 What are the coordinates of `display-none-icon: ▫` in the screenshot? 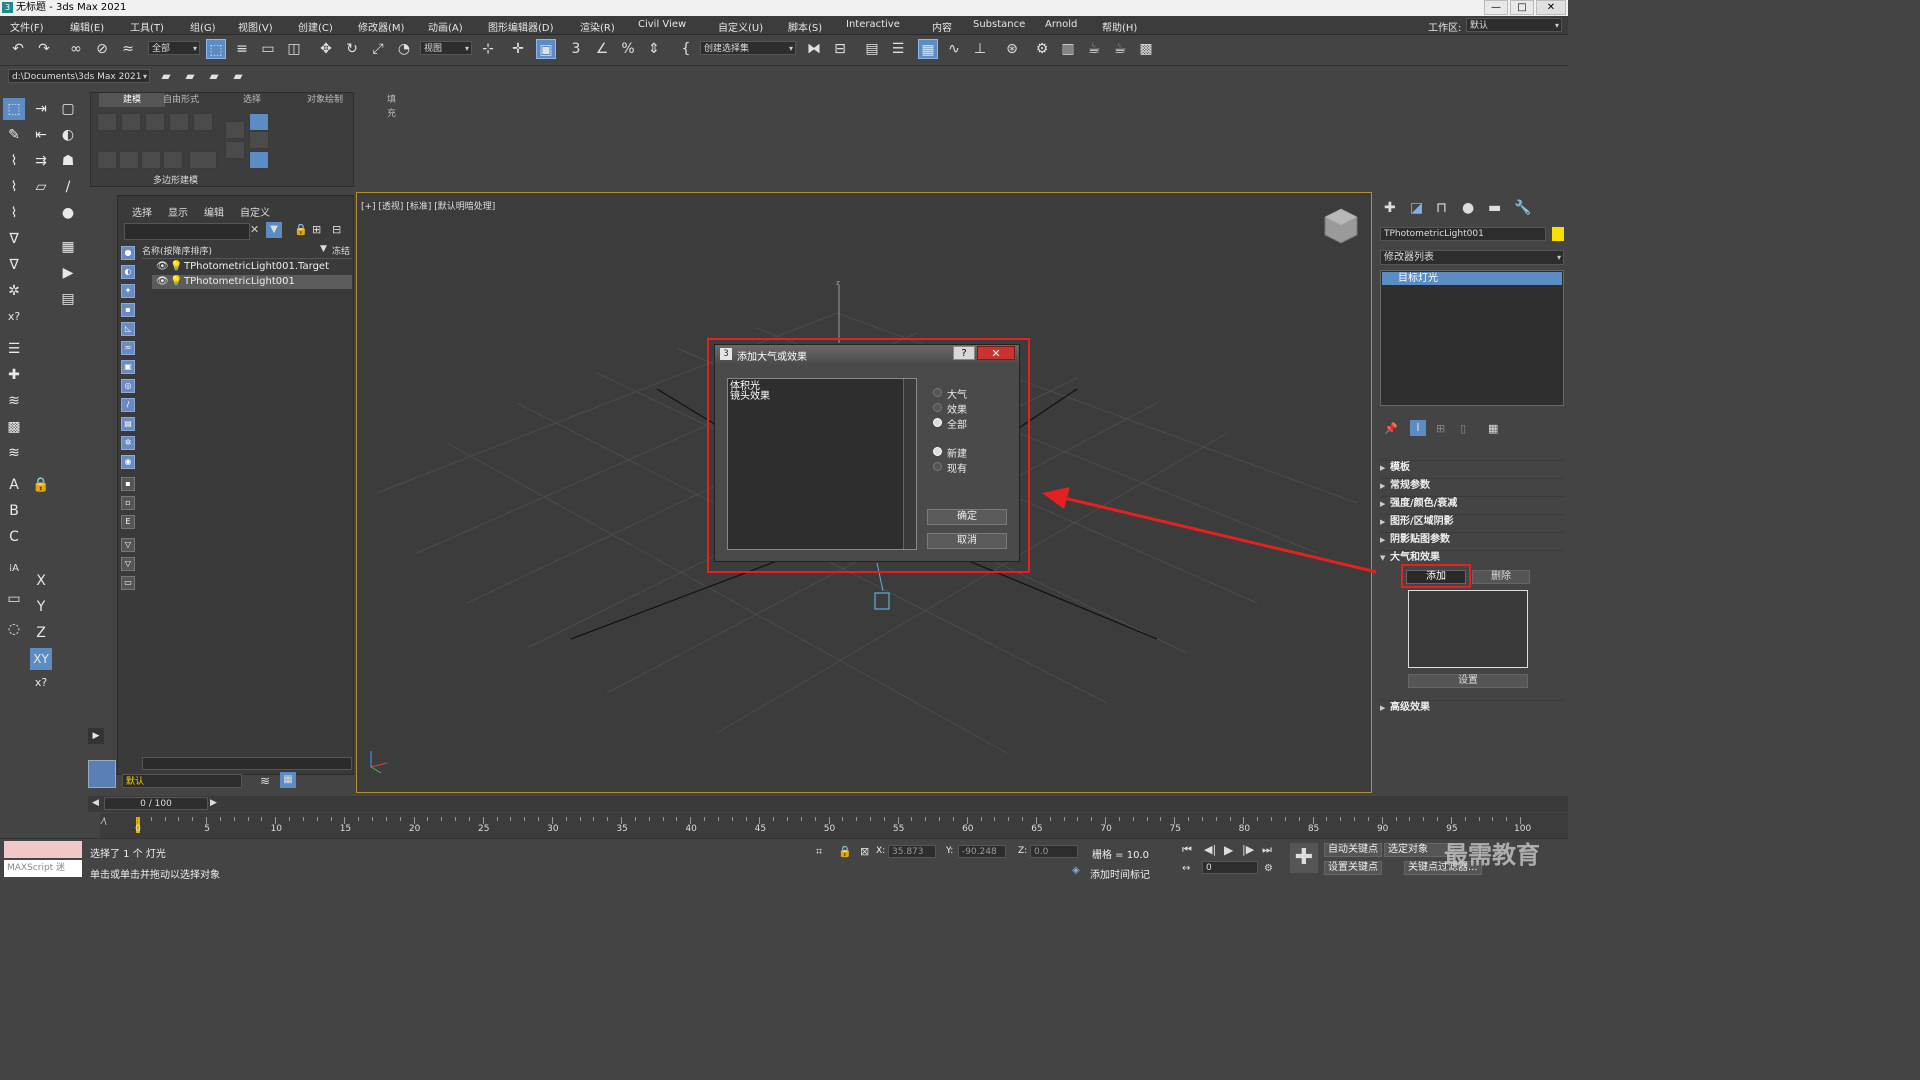 It's located at (128, 503).